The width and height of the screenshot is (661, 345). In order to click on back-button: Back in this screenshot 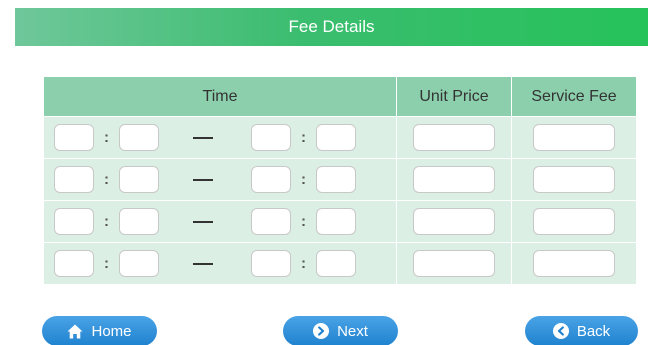, I will do `click(581, 330)`.